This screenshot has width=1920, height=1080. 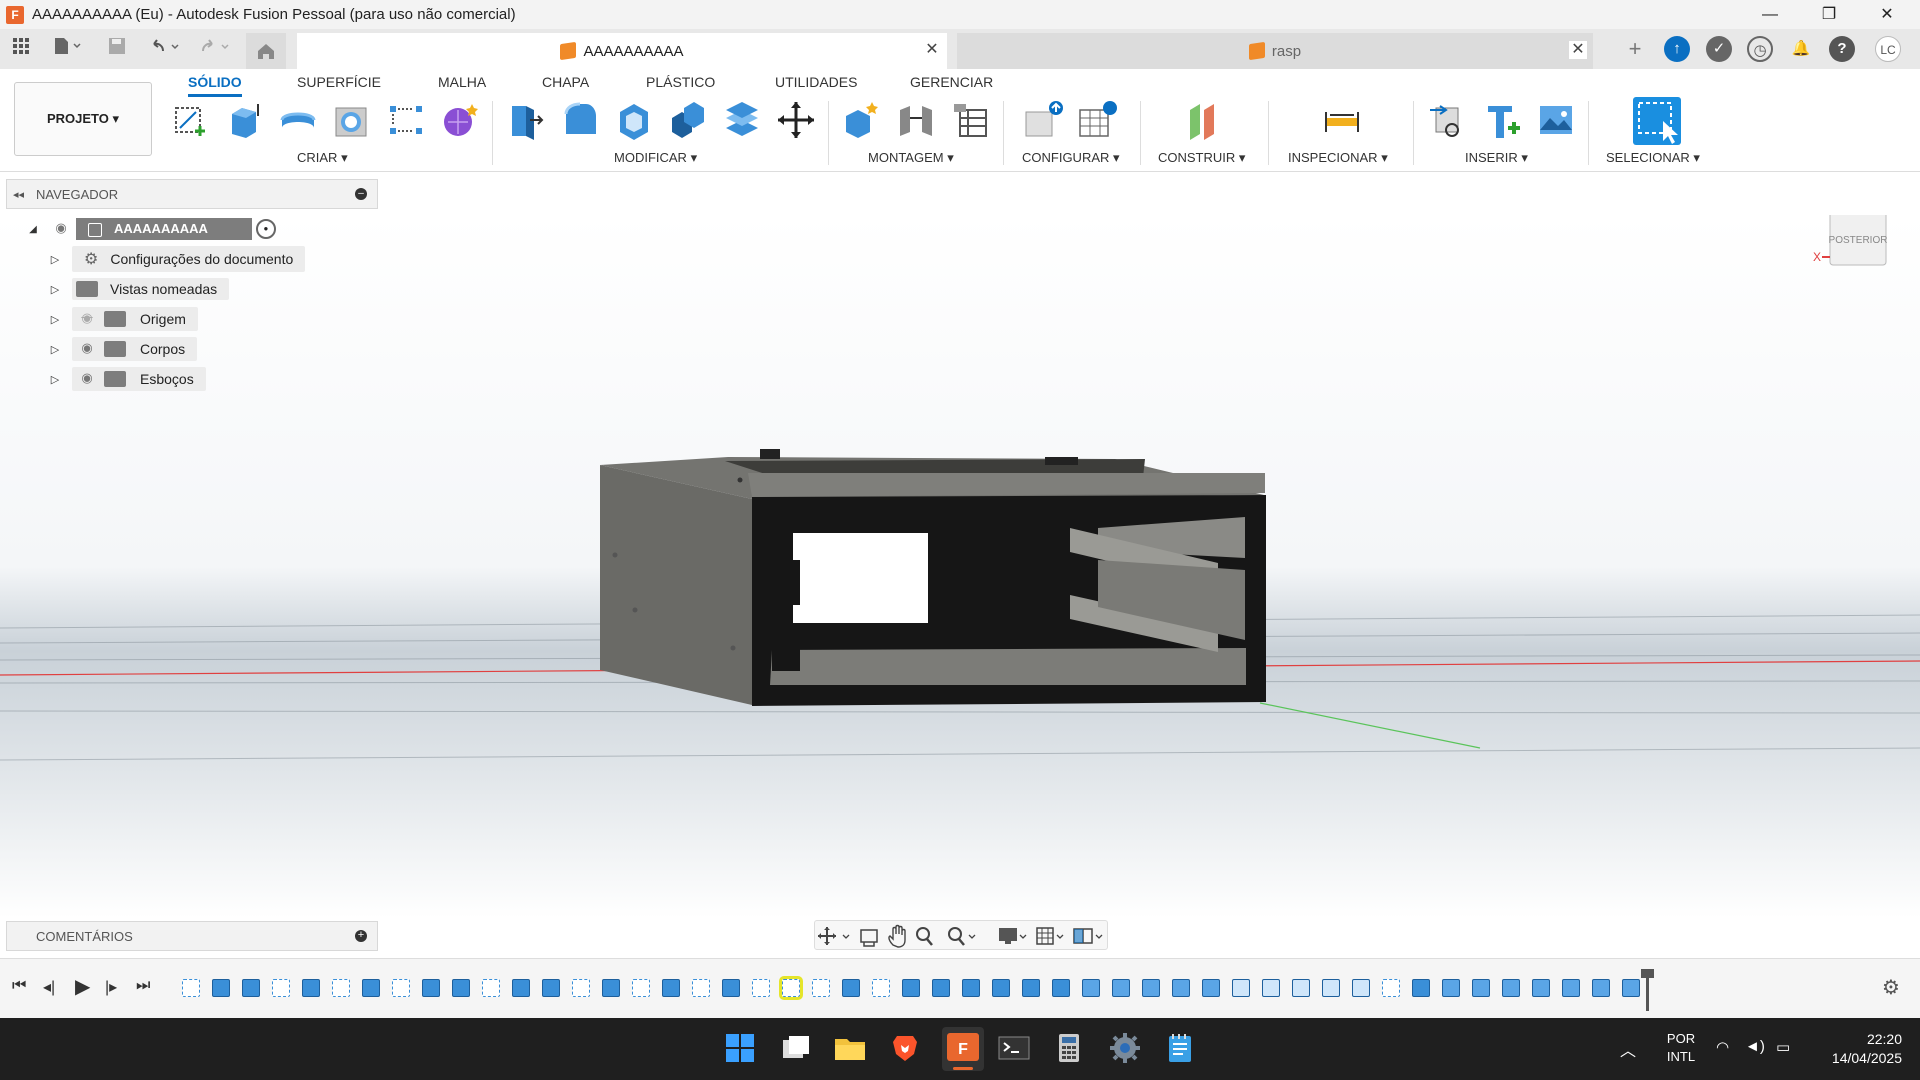 I want to click on input-language: POR INTL, so click(x=1681, y=1048).